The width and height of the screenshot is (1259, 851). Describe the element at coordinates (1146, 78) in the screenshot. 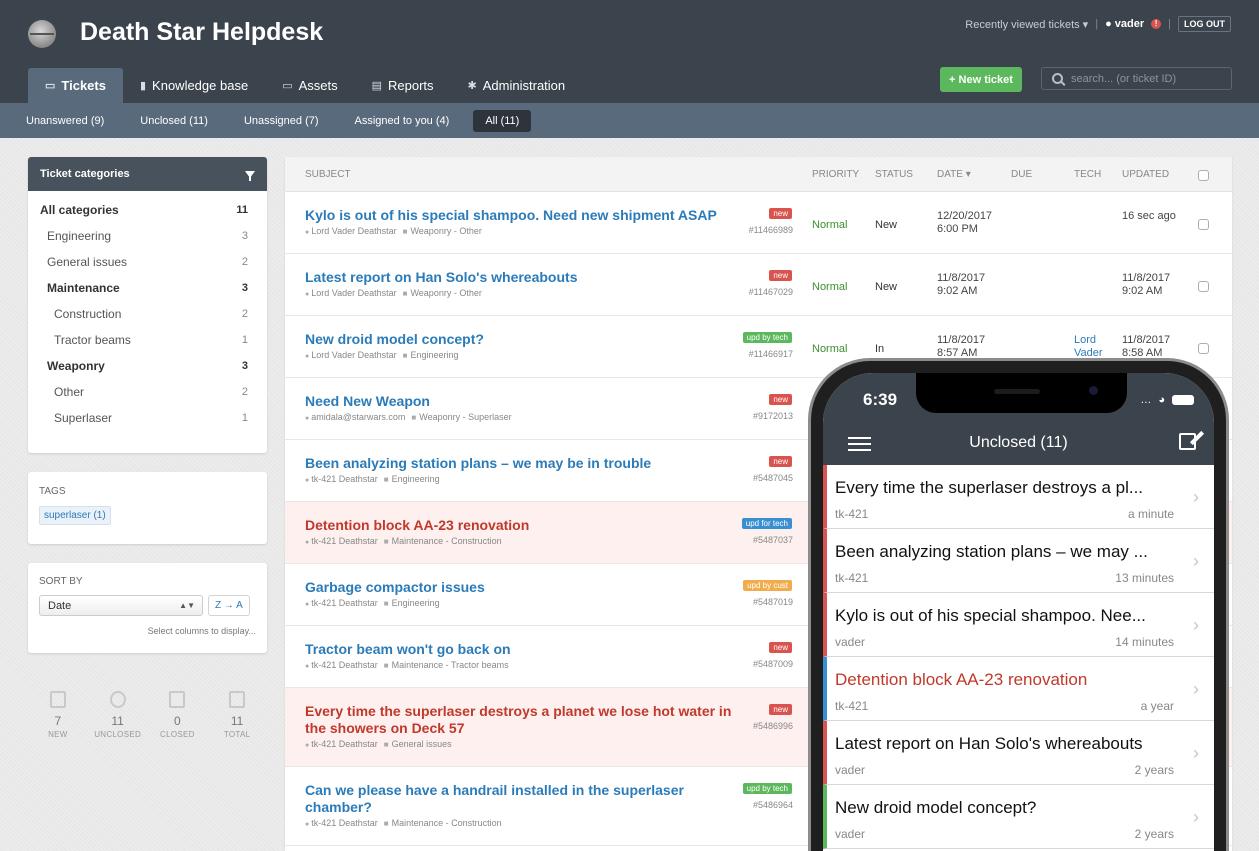

I see `search-input` at that location.